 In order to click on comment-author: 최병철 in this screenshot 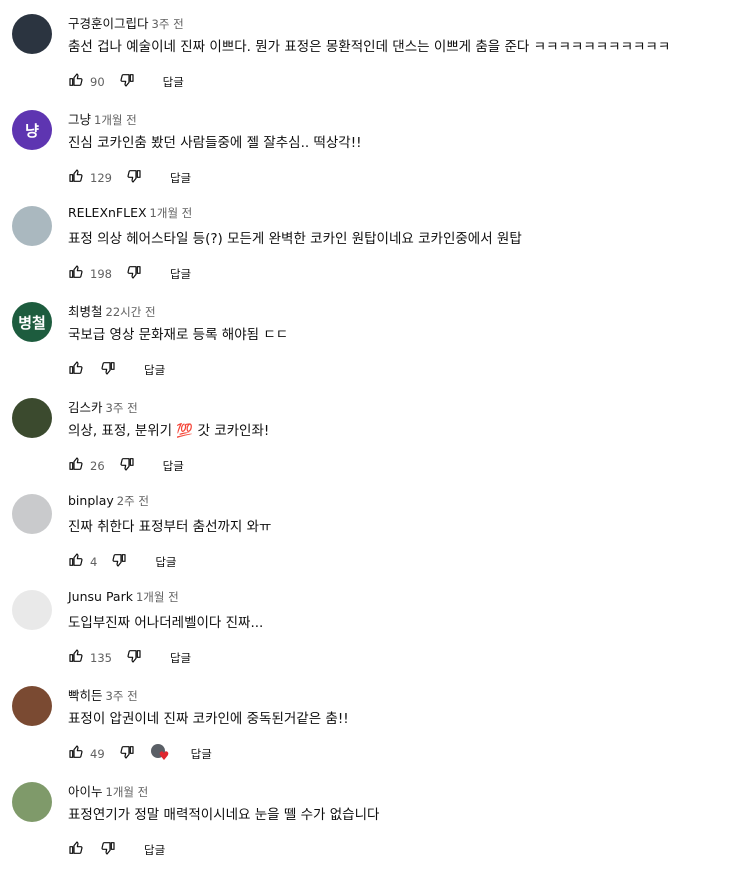, I will do `click(85, 311)`.